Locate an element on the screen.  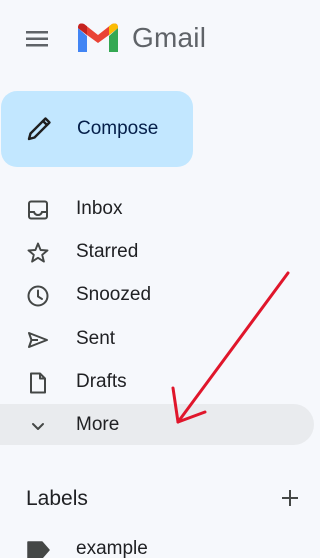
label-item-example: example is located at coordinates (157, 545).